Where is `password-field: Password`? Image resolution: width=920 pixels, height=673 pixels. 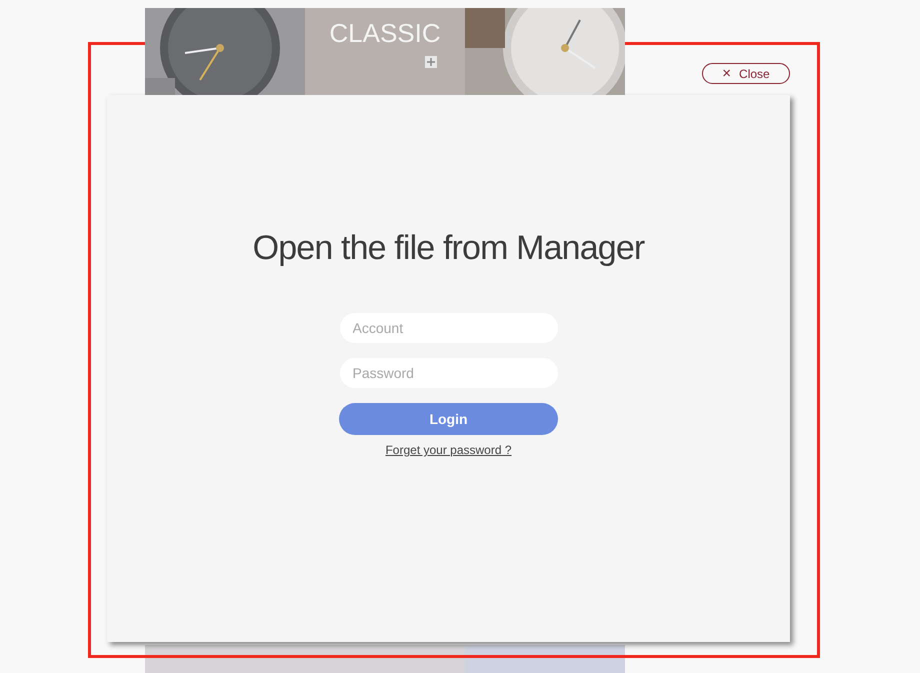
password-field: Password is located at coordinates (449, 373).